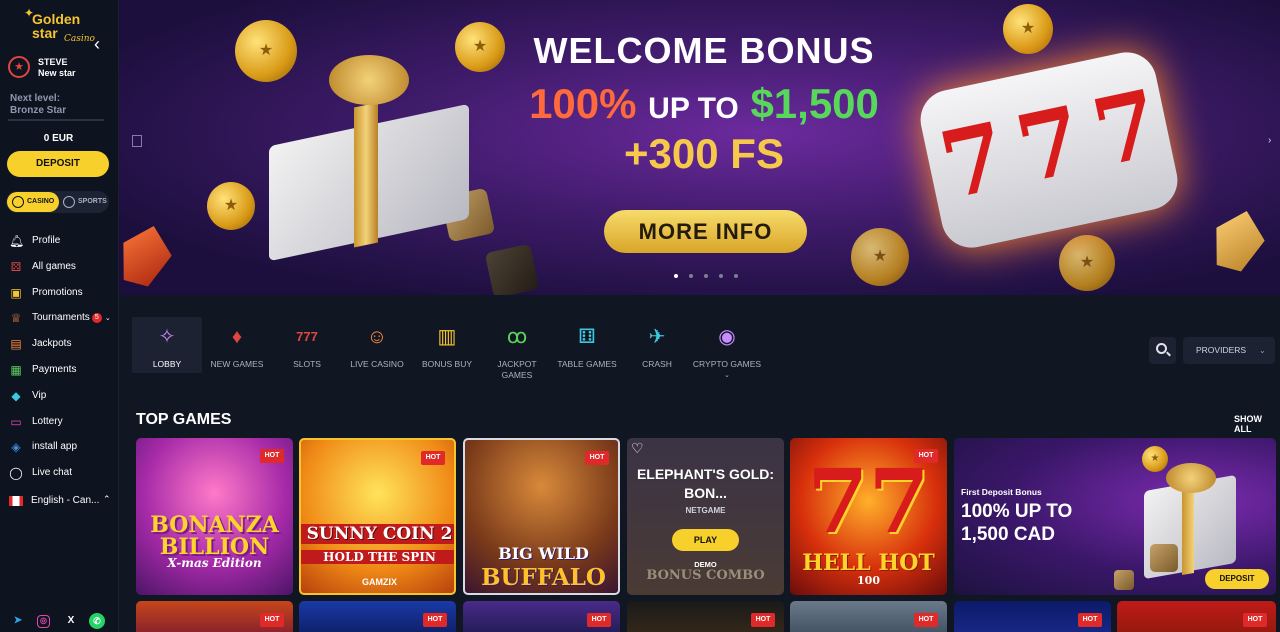  What do you see at coordinates (637, 448) in the screenshot?
I see `favorite-heart-icon: ♡` at bounding box center [637, 448].